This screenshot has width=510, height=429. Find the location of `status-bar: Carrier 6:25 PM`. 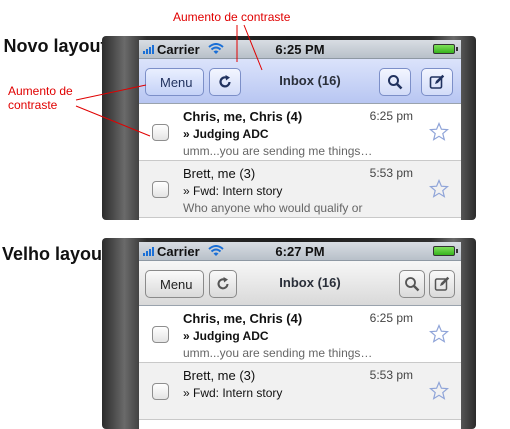

status-bar: Carrier 6:25 PM is located at coordinates (300, 49).